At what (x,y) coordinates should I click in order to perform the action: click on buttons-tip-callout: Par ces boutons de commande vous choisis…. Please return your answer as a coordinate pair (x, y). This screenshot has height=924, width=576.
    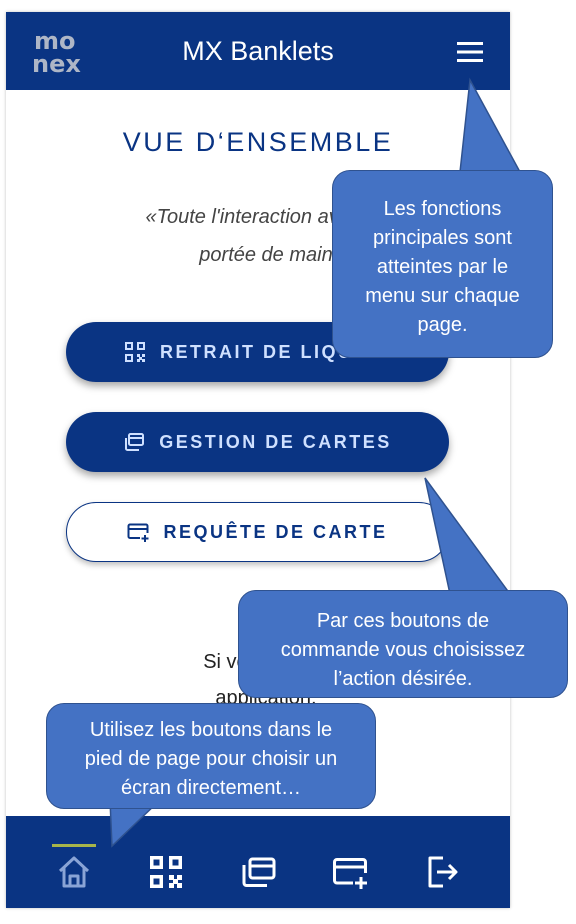
    Looking at the image, I should click on (403, 644).